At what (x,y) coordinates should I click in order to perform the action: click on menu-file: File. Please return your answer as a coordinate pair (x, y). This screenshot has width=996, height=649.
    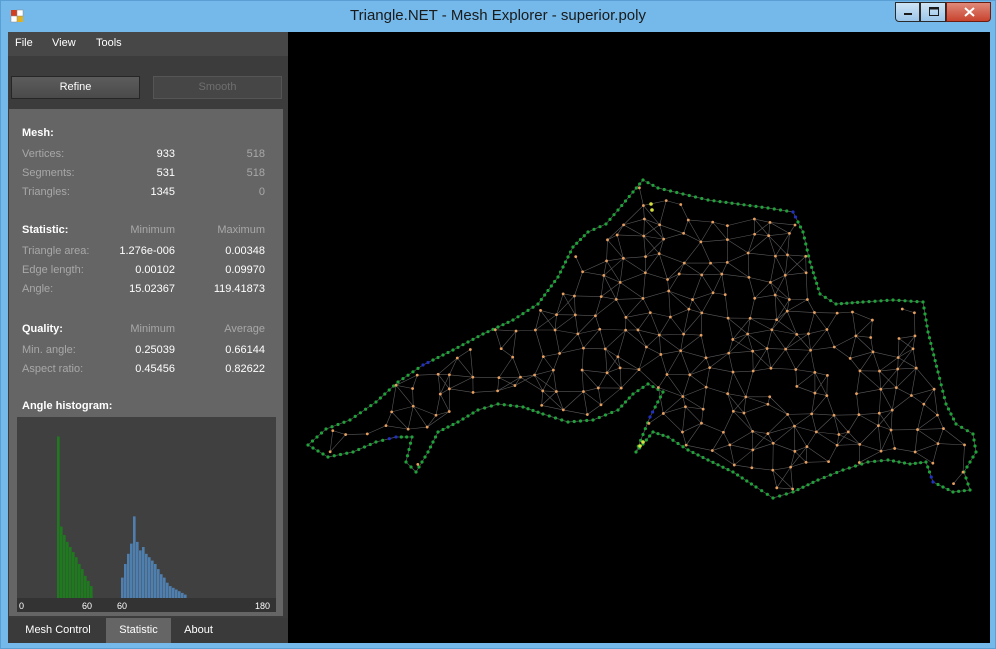
    Looking at the image, I should click on (24, 43).